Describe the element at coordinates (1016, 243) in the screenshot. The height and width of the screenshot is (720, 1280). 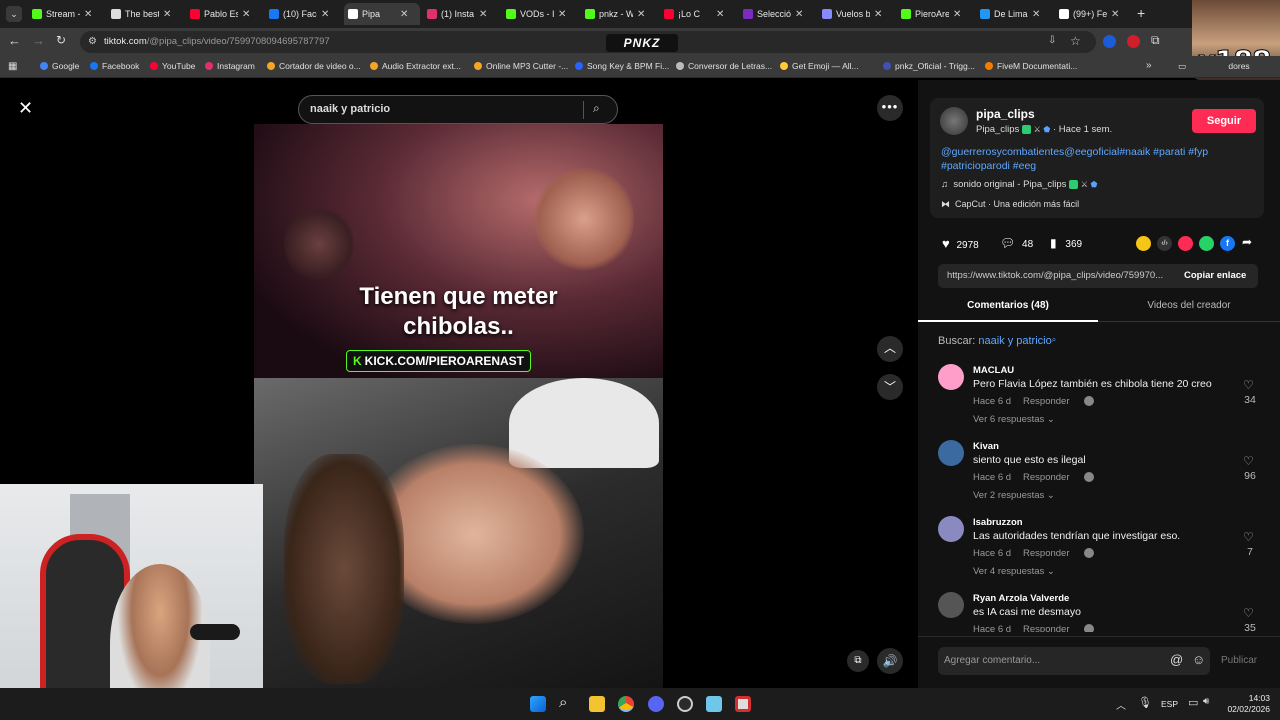
I see `comment-button: 💬︎ 48` at that location.